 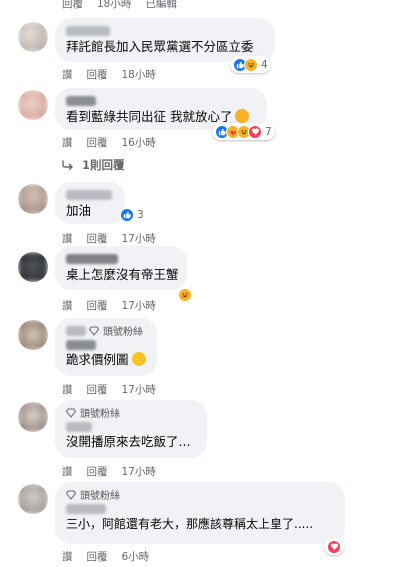 I want to click on comment-text-content: 看到藍綠共同出征 我就放心了, so click(x=149, y=116).